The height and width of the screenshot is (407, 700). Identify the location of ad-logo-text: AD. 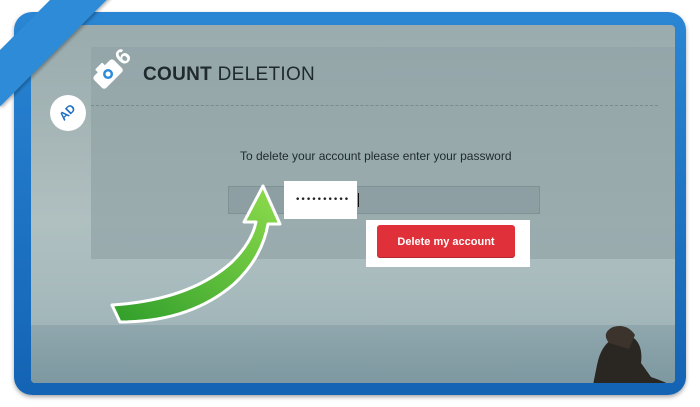
(67, 112).